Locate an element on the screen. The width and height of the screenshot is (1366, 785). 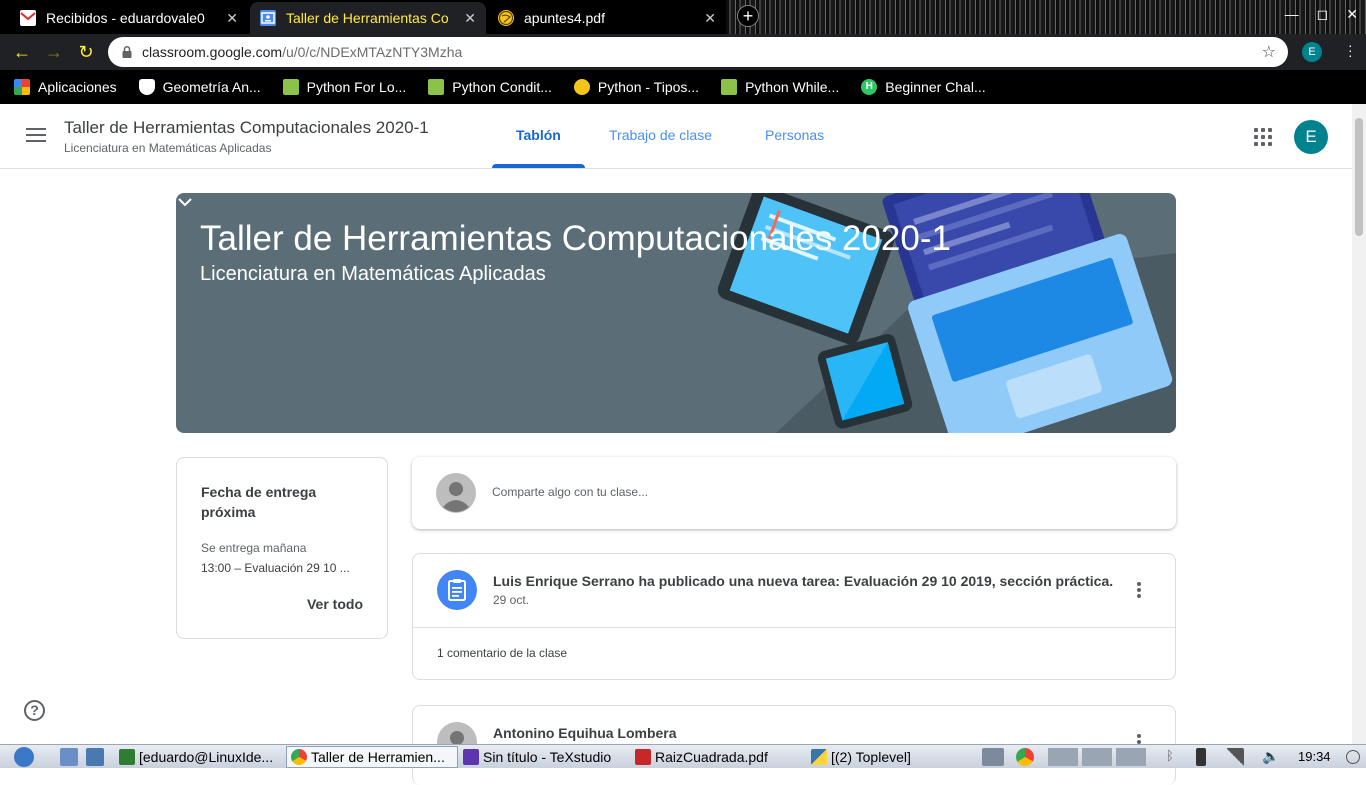
chevron-down-icon is located at coordinates (185, 202).